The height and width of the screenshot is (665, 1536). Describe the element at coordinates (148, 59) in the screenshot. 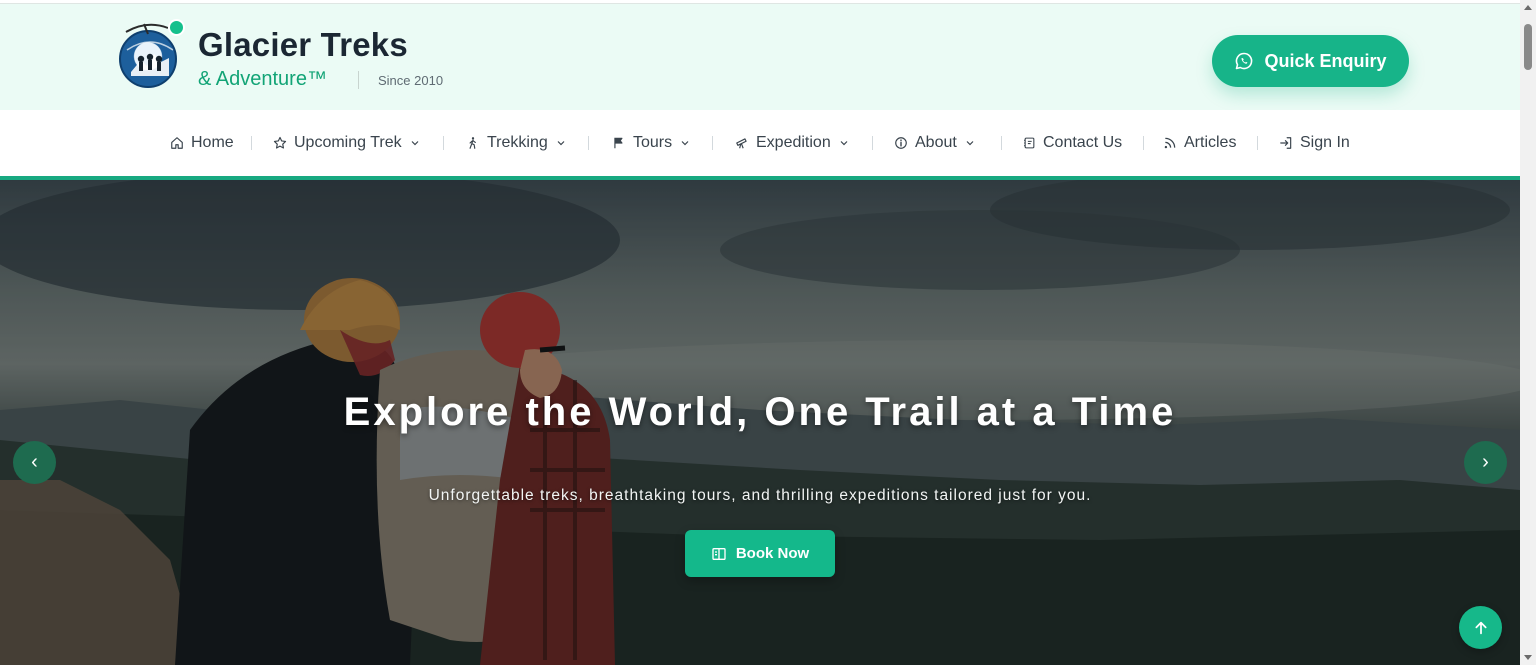

I see `logo-emblem` at that location.